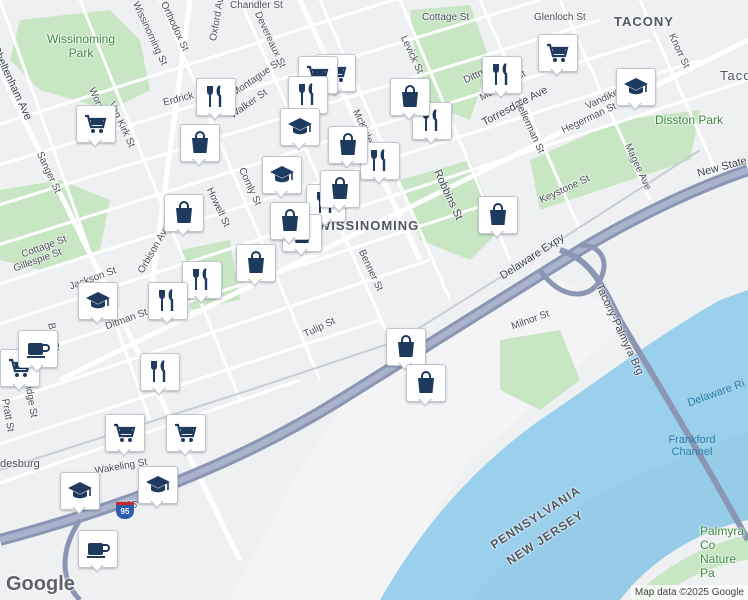  I want to click on google-logo: Google, so click(40, 584).